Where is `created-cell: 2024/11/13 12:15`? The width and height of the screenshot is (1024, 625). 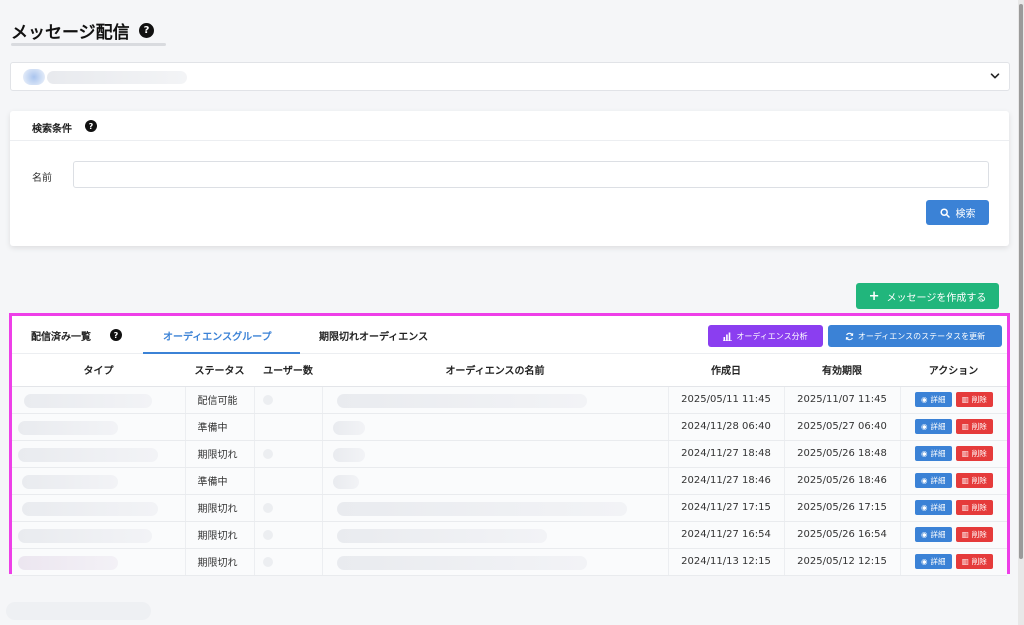
created-cell: 2024/11/13 12:15 is located at coordinates (726, 562).